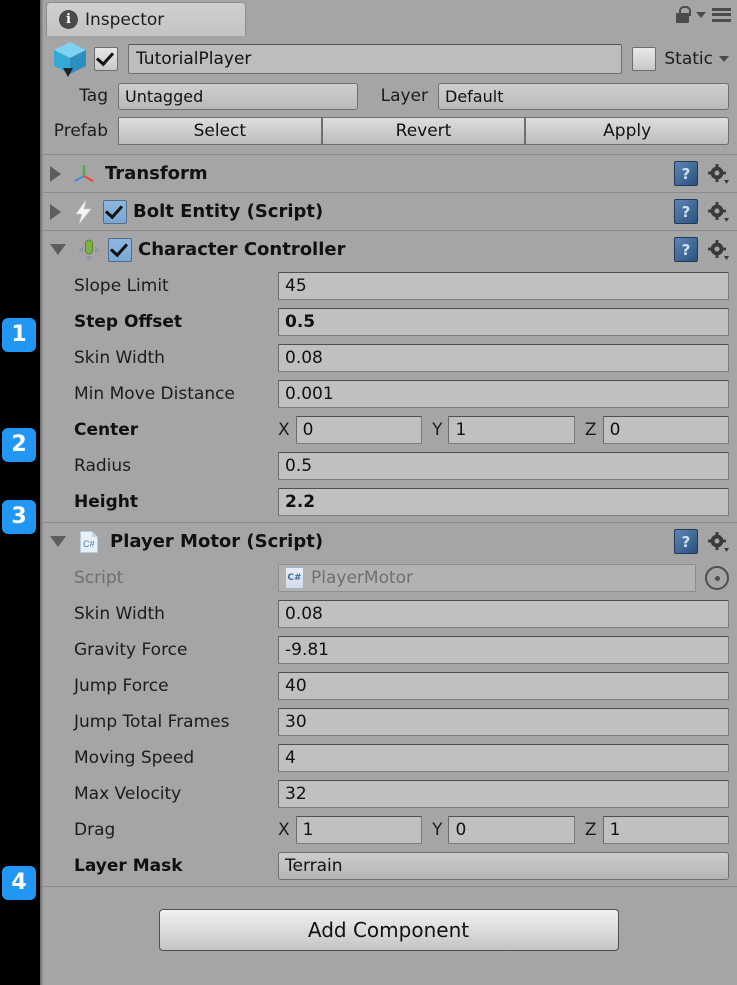 This screenshot has height=985, width=737. I want to click on chevron-down-icon, so click(701, 14).